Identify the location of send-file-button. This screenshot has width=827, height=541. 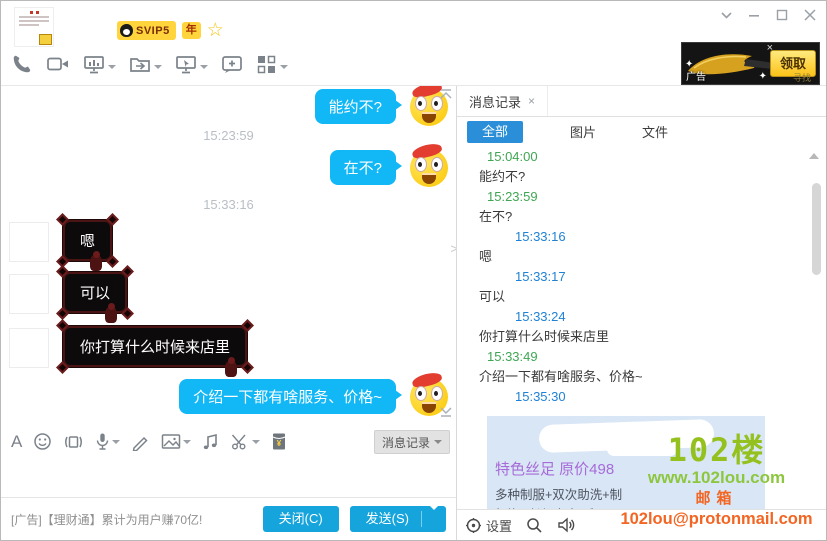
(145, 67).